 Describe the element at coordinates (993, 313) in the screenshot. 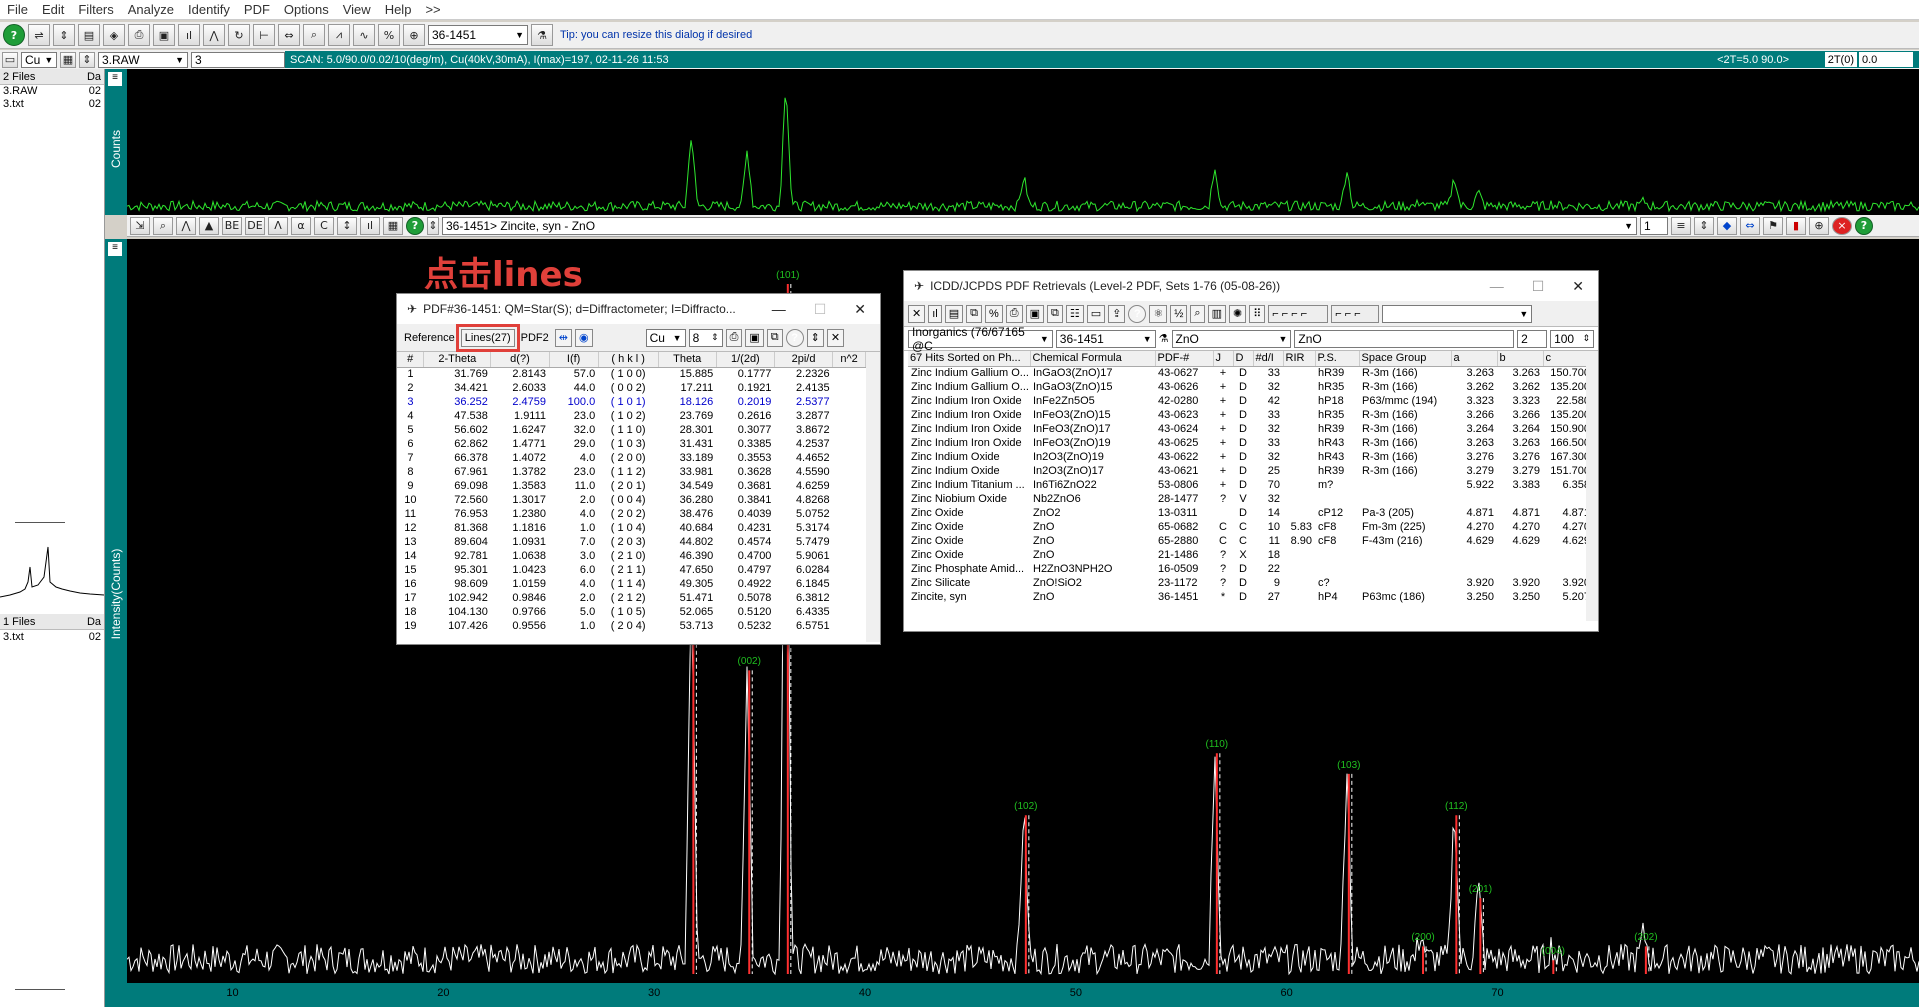

I see `percent-icon: %` at that location.